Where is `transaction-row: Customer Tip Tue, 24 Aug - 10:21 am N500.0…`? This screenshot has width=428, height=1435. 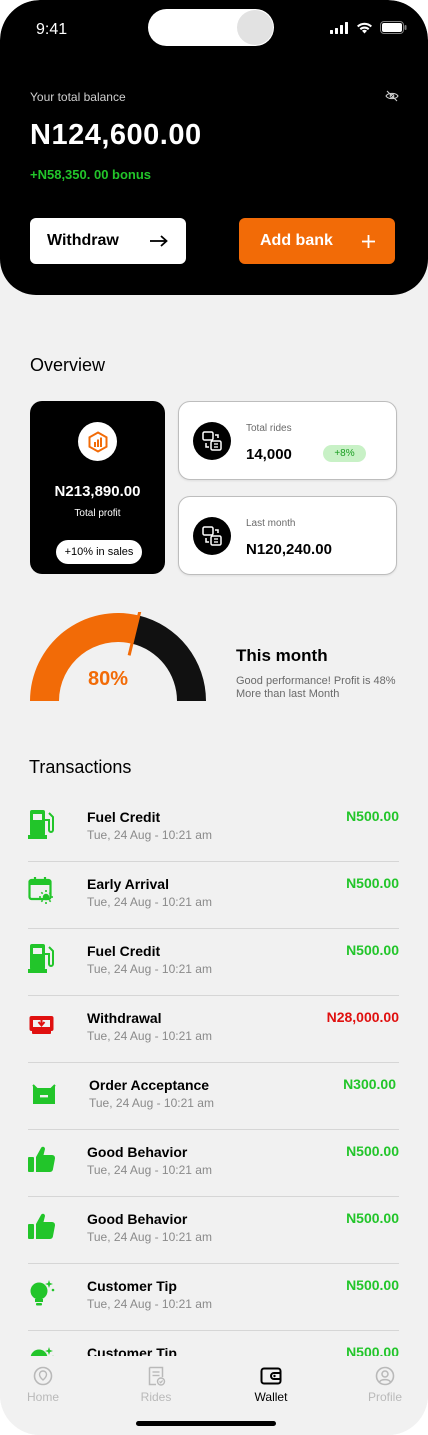 transaction-row: Customer Tip Tue, 24 Aug - 10:21 am N500.0… is located at coordinates (213, 1297).